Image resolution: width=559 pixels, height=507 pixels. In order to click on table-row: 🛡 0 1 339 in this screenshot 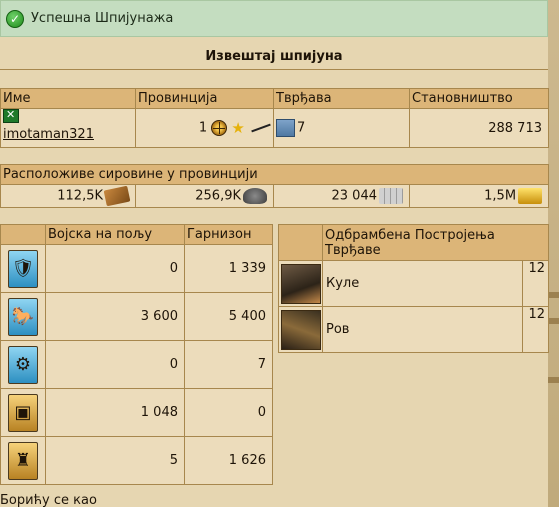, I will do `click(136, 268)`.